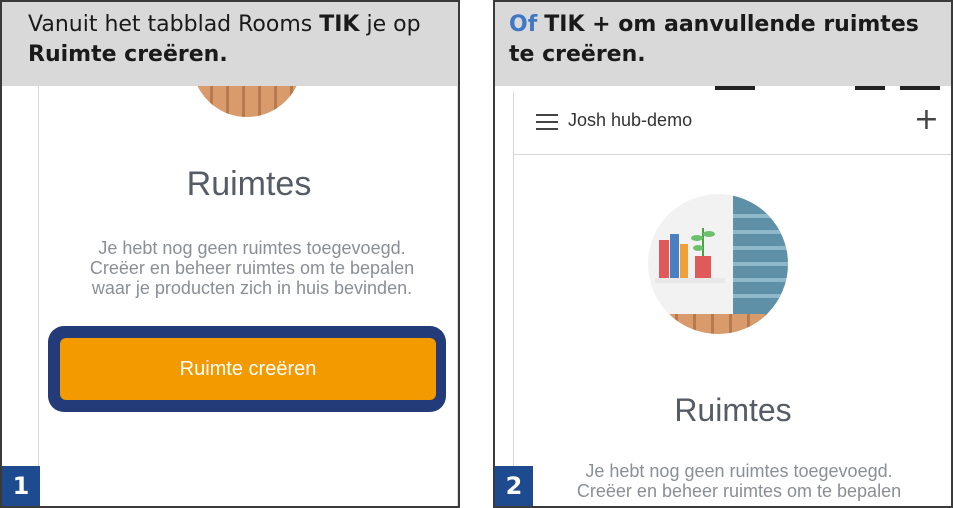 This screenshot has height=508, width=953. Describe the element at coordinates (248, 369) in the screenshot. I see `create-room-button: Ruimte creëren` at that location.